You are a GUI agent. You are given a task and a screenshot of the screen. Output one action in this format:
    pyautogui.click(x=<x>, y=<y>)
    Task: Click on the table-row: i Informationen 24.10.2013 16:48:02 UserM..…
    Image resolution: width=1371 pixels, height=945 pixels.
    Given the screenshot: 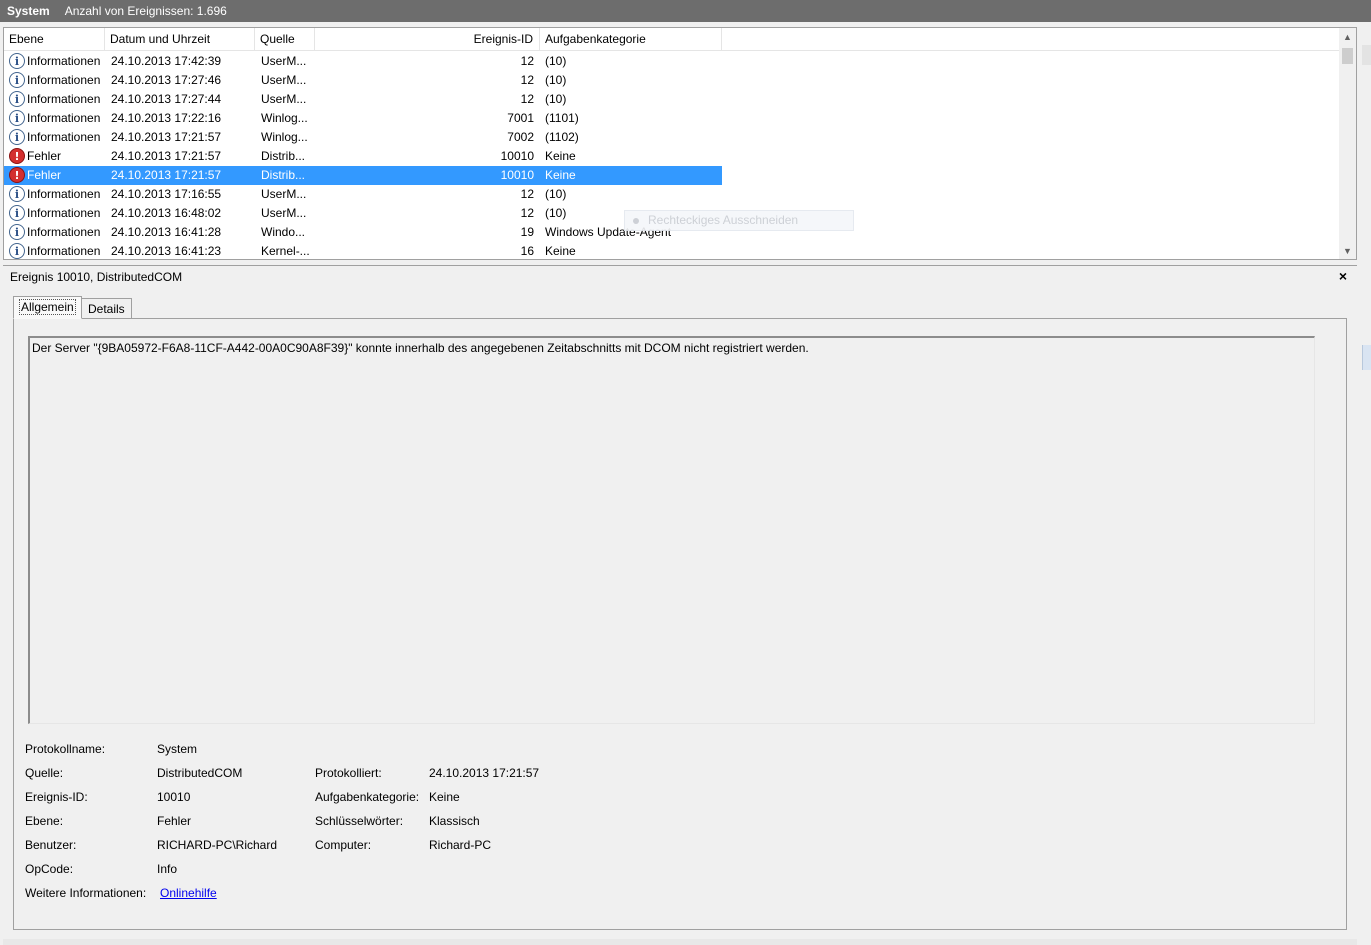 What is the action you would take?
    pyautogui.click(x=363, y=213)
    